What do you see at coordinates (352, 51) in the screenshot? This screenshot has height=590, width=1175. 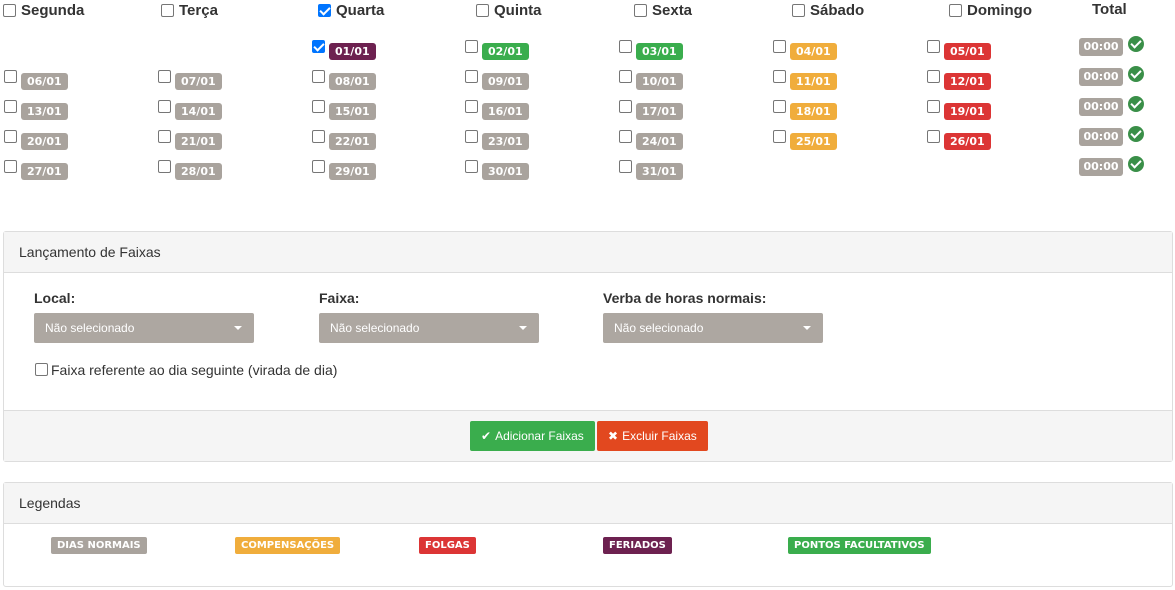 I see `date-badge: 01/01` at bounding box center [352, 51].